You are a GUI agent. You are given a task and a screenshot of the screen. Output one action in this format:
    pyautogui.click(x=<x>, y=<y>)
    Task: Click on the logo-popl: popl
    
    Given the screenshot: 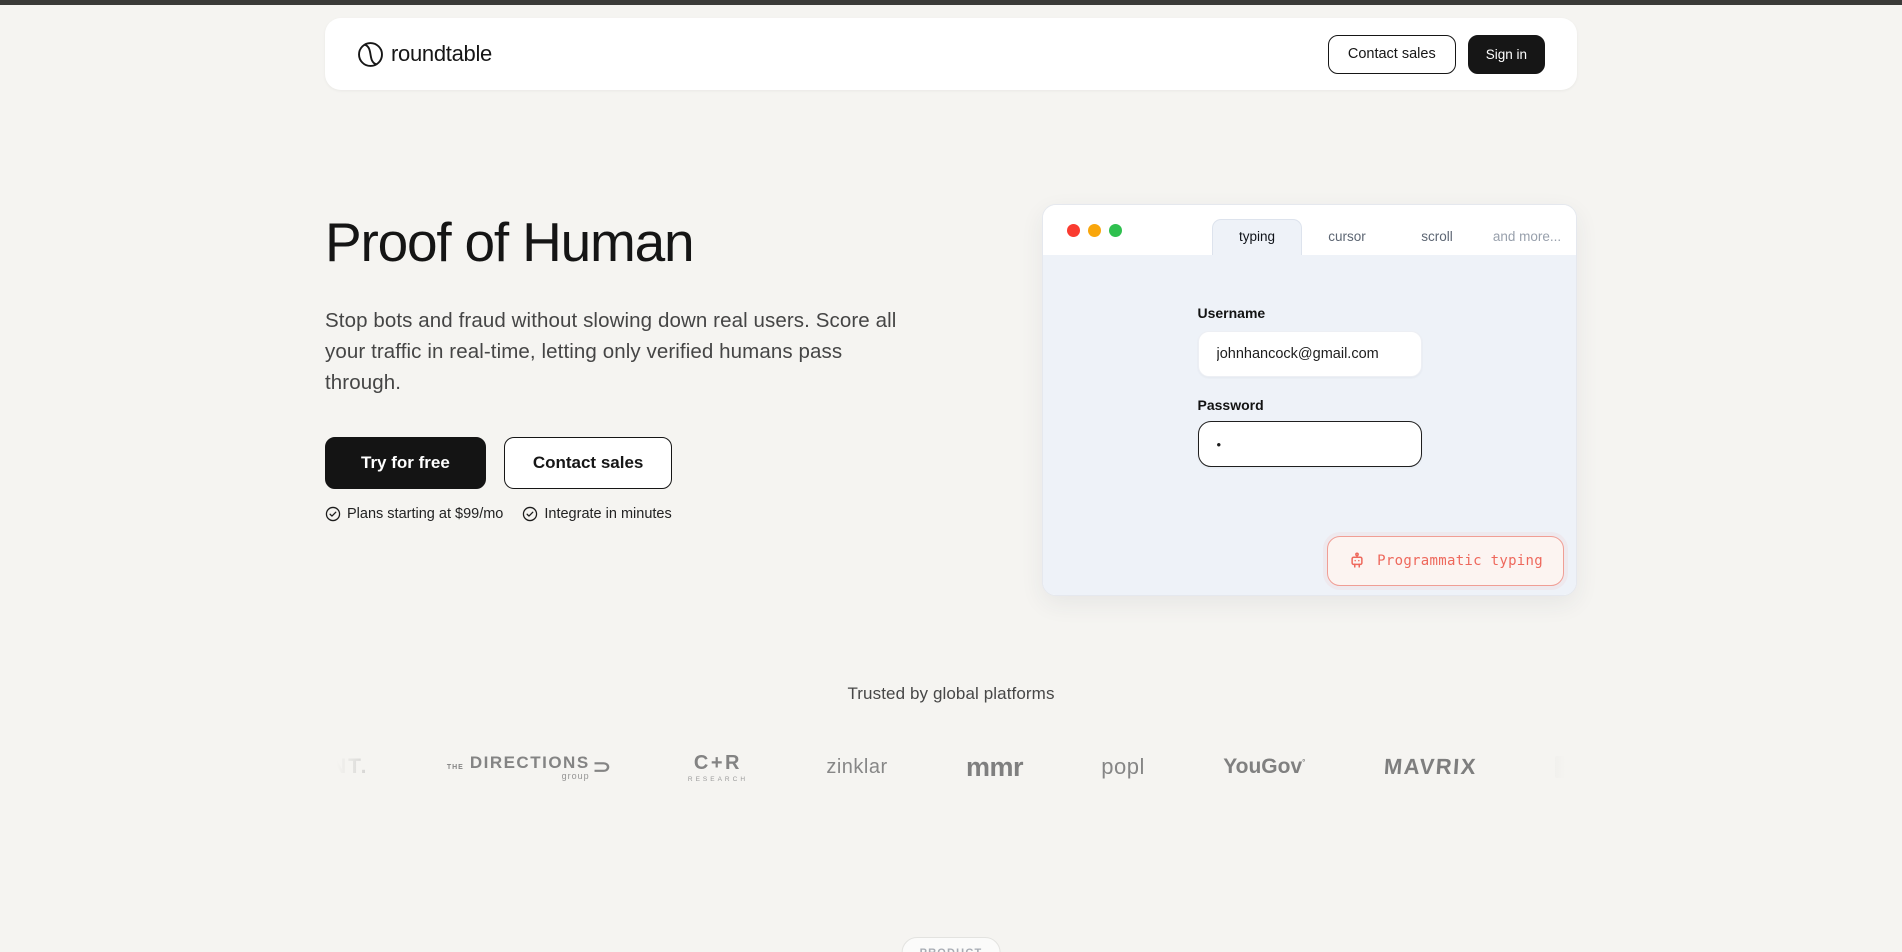 What is the action you would take?
    pyautogui.click(x=1123, y=766)
    